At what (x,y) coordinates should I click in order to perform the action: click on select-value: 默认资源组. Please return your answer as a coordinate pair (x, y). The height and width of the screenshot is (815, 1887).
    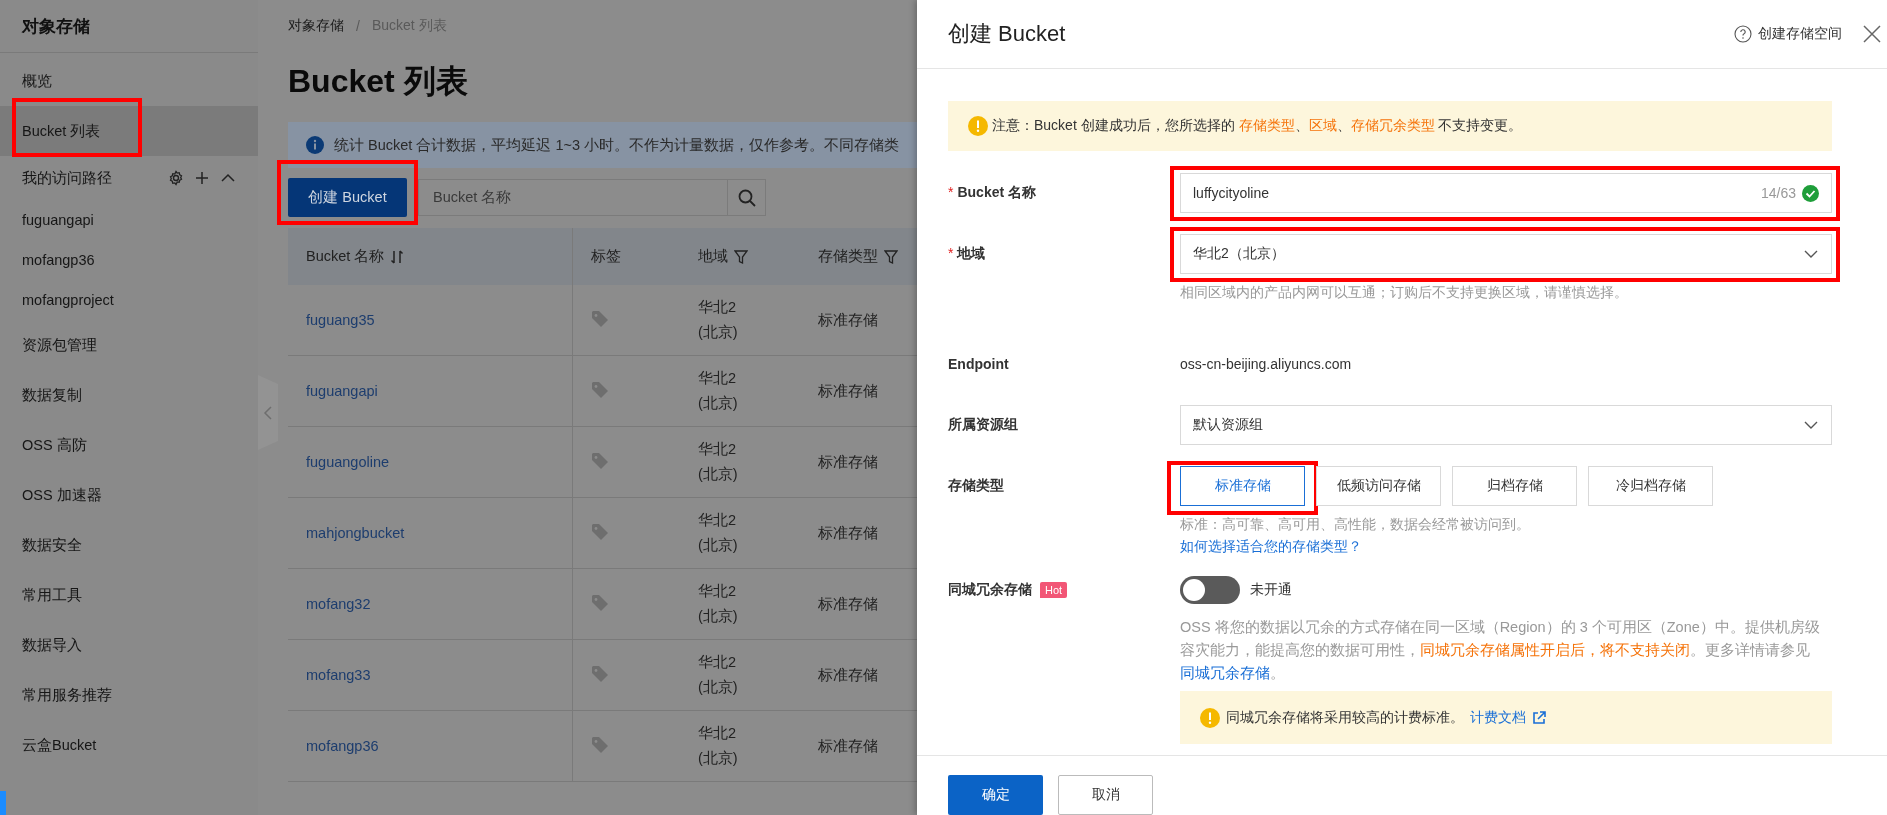
    Looking at the image, I should click on (1228, 425).